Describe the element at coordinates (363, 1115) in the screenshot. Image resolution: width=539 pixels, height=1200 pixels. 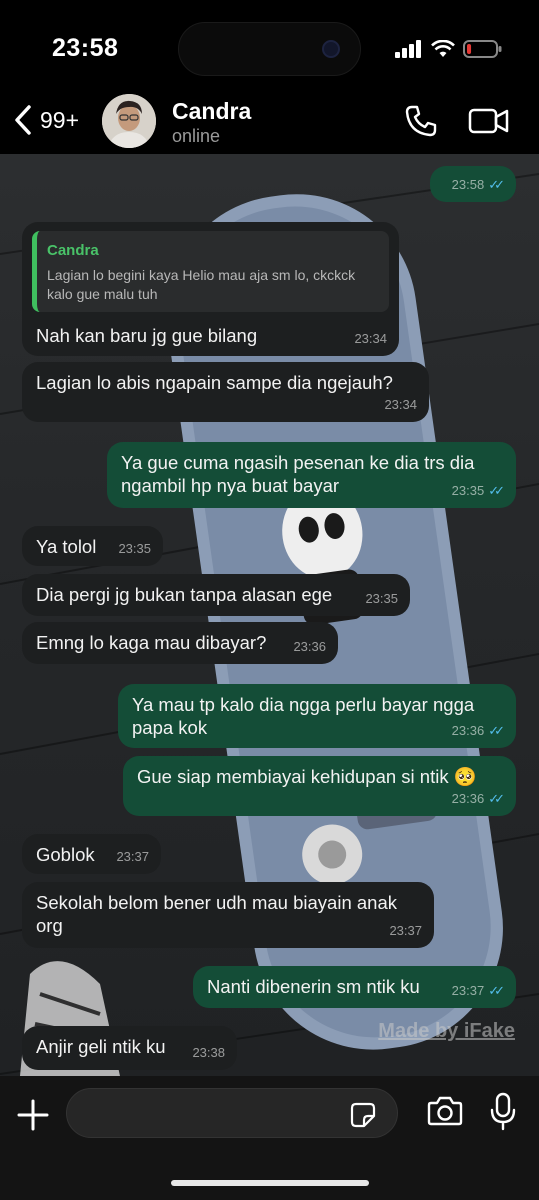
I see `sticker-icon` at that location.